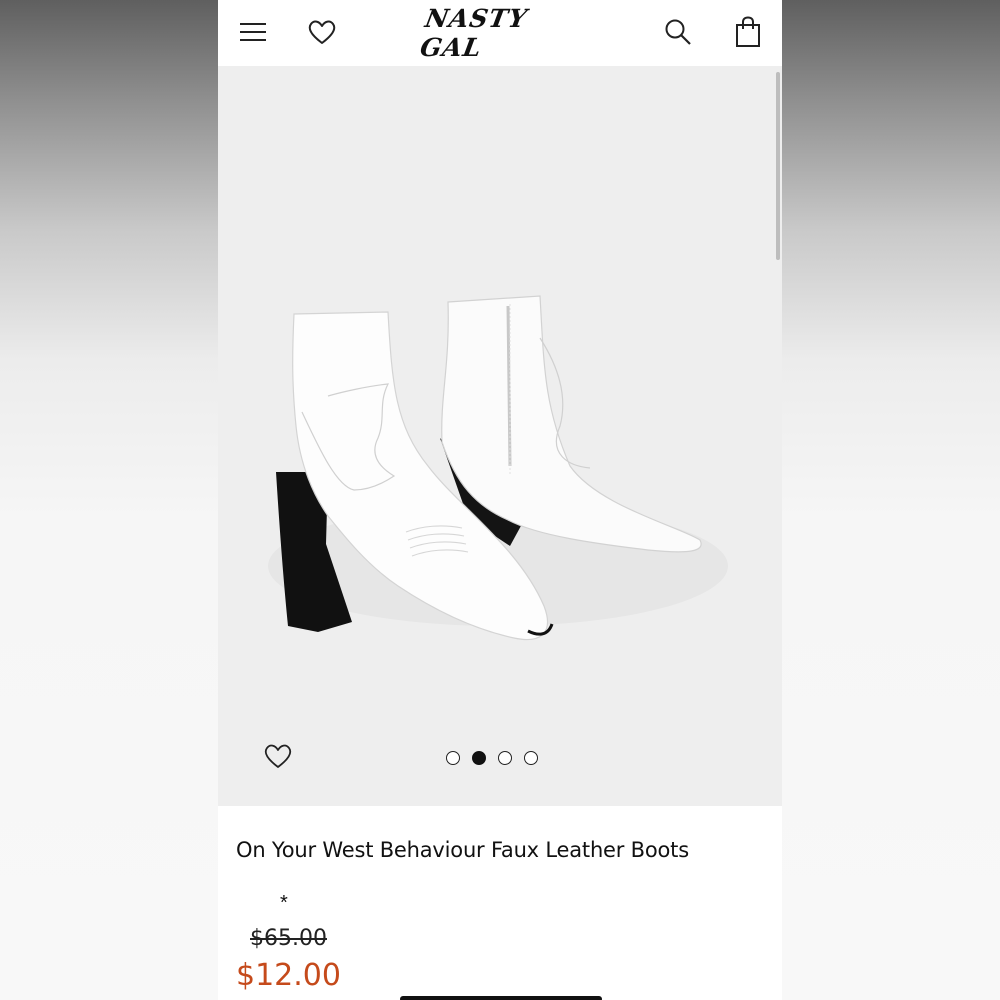  Describe the element at coordinates (503, 33) in the screenshot. I see `brand-logo: NASTY GAL` at that location.